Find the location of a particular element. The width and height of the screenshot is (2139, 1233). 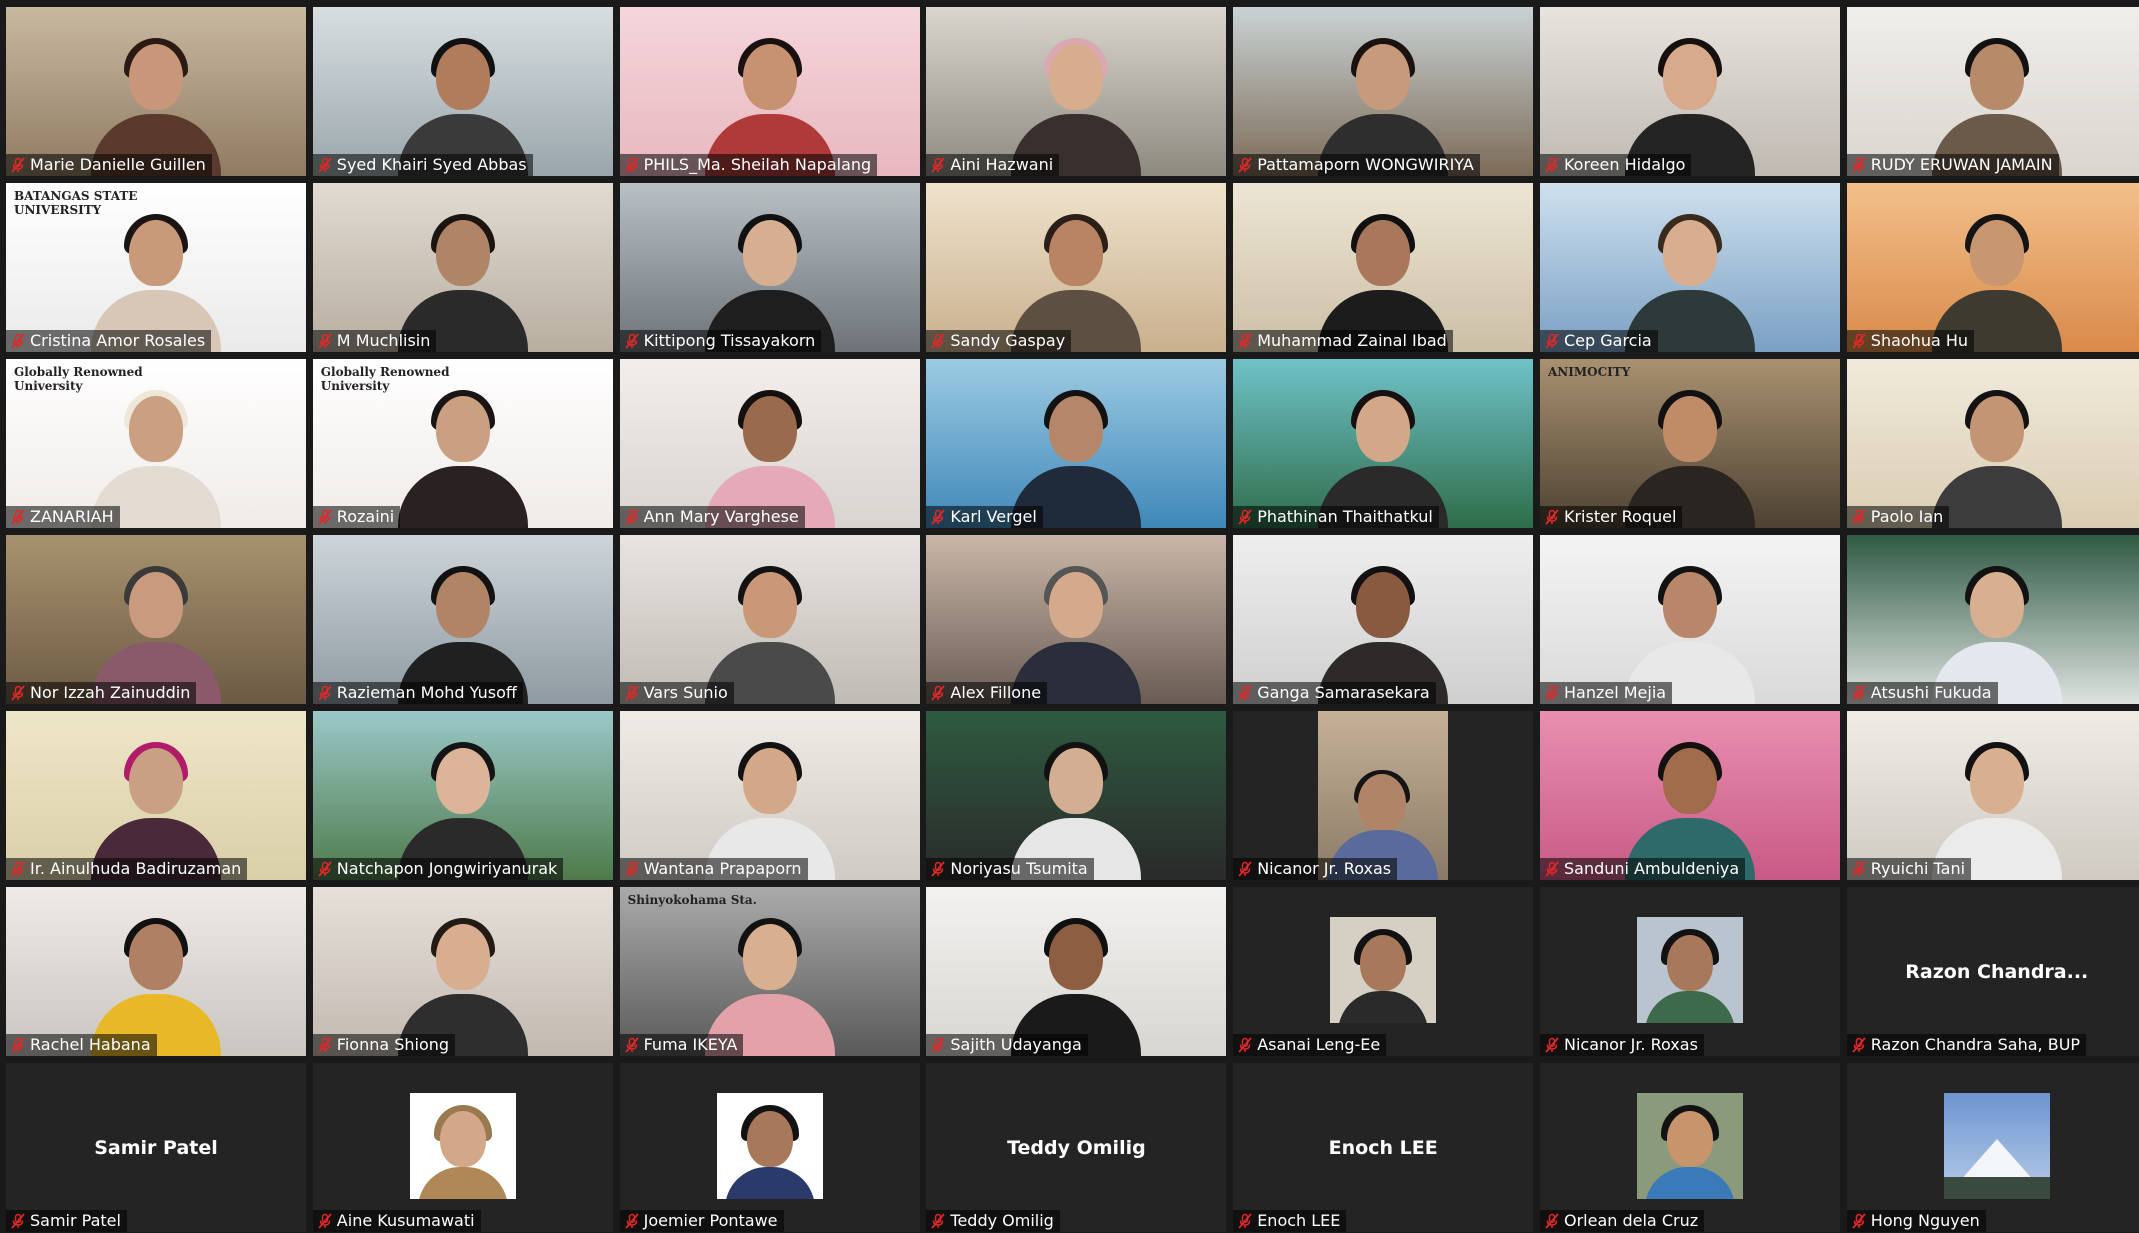

participant-tile: Aini Hazwani is located at coordinates (1076, 91).